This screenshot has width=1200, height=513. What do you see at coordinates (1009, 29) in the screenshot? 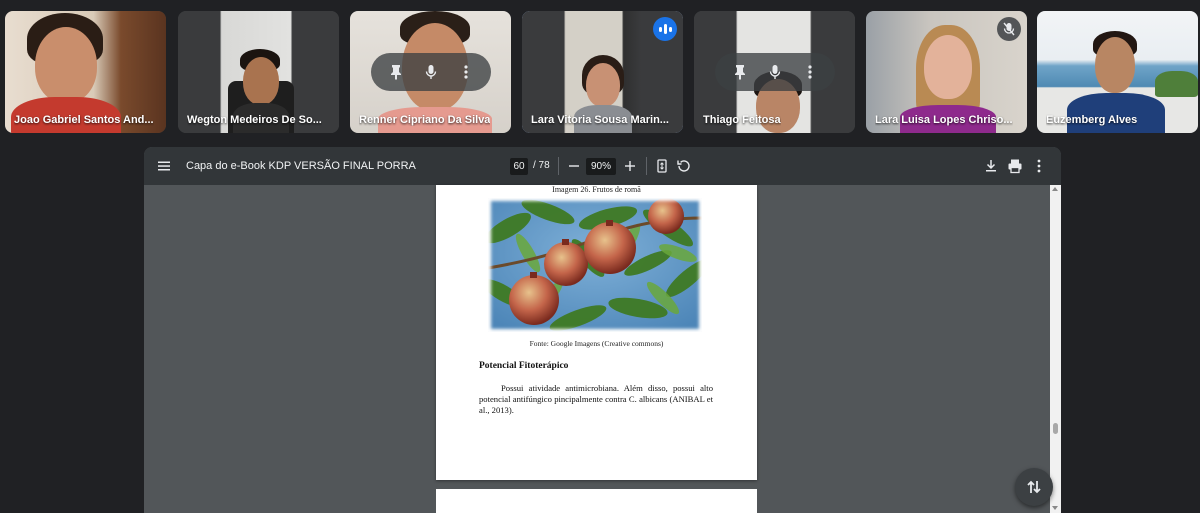
I see `mic-off-icon` at bounding box center [1009, 29].